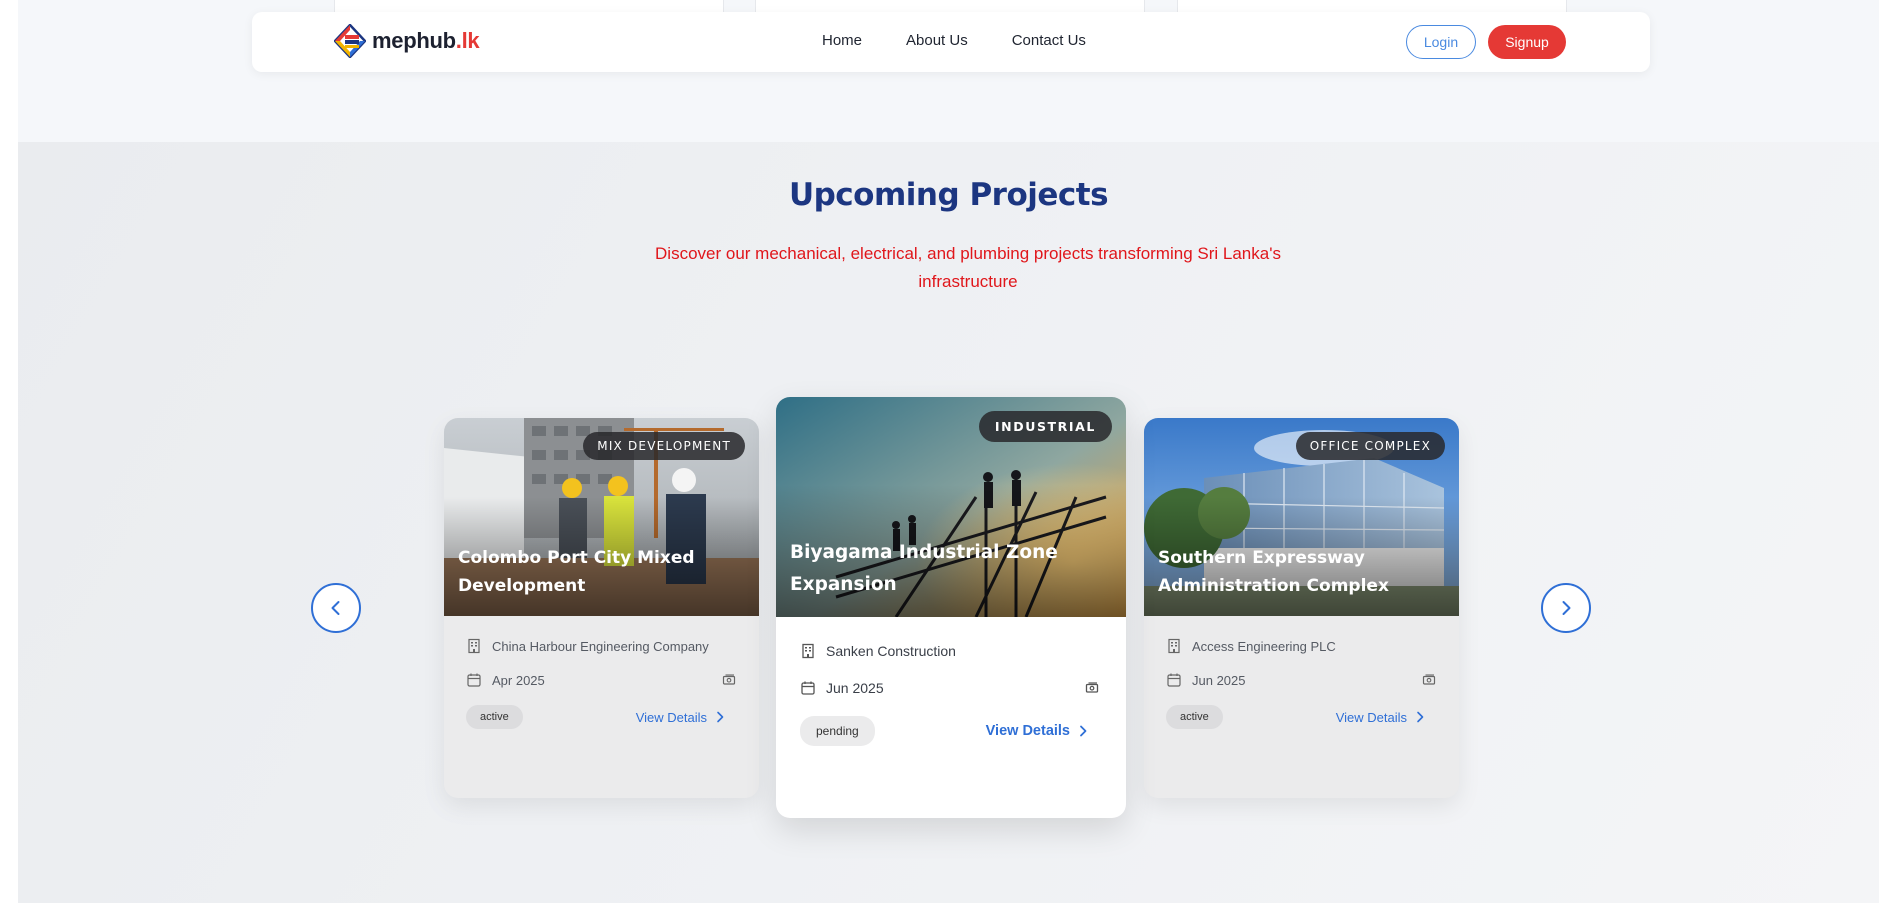  What do you see at coordinates (891, 651) in the screenshot?
I see `company-name: Sanken Construction` at bounding box center [891, 651].